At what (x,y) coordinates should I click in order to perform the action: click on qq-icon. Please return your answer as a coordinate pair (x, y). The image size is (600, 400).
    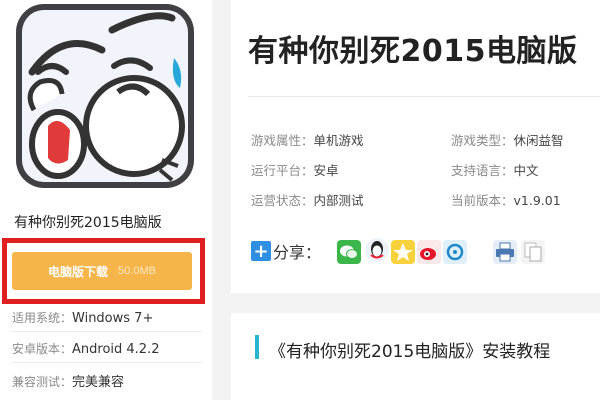
    Looking at the image, I should click on (377, 250).